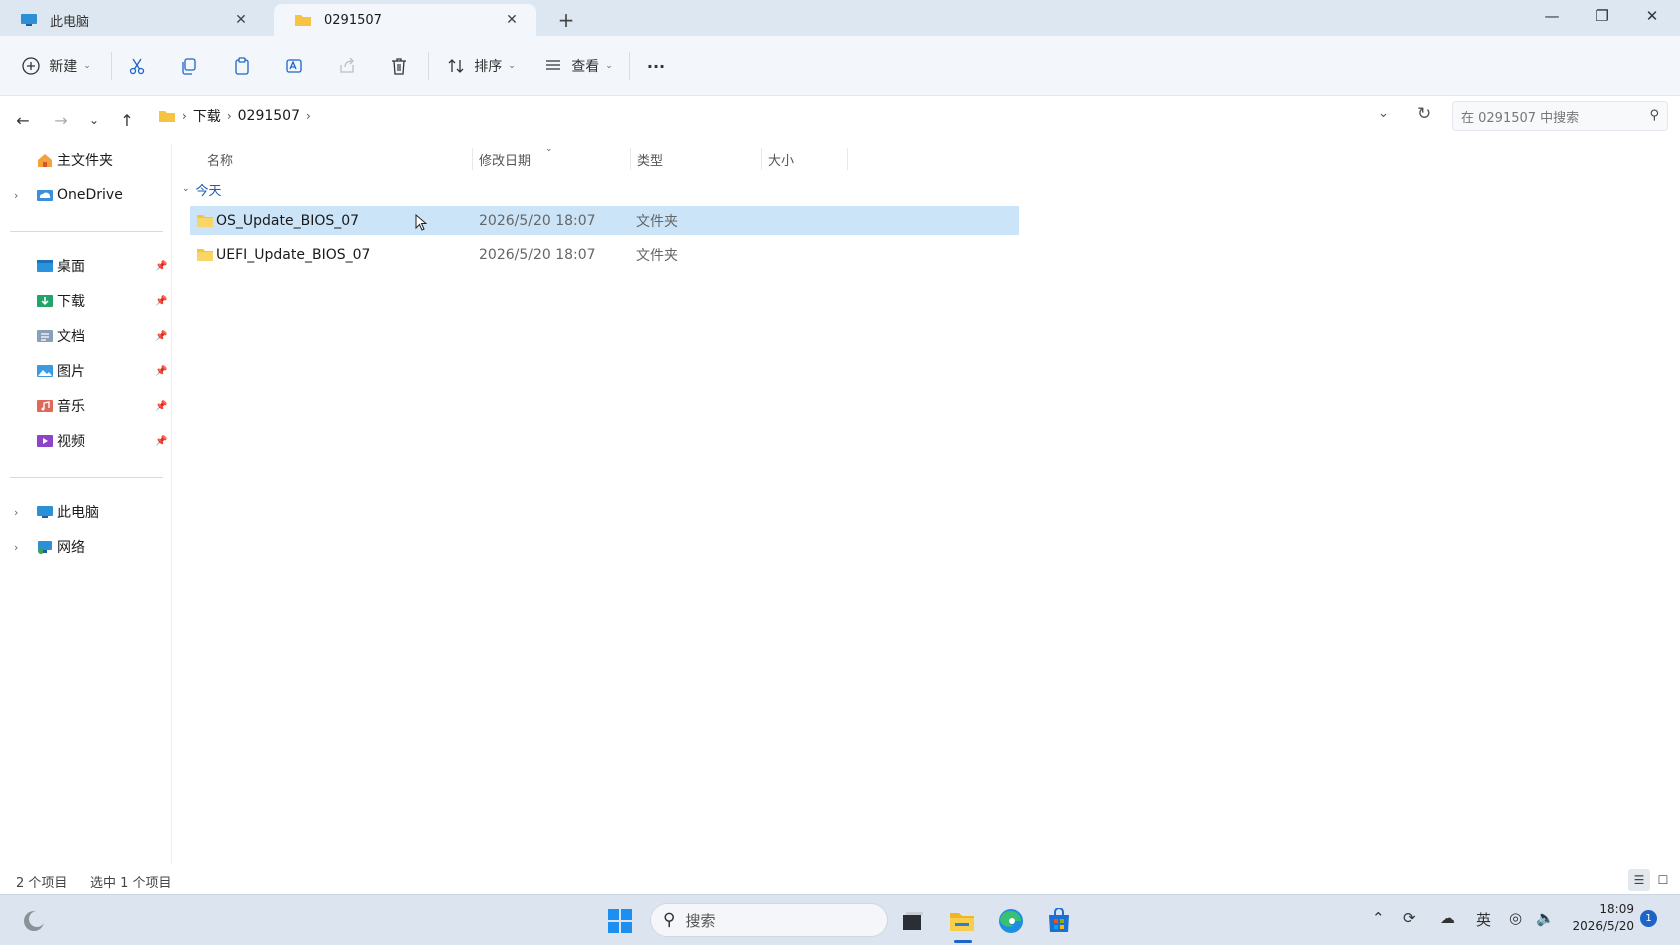 This screenshot has width=1680, height=945. What do you see at coordinates (481, 66) in the screenshot?
I see `sort-button: 排序 ⌄` at bounding box center [481, 66].